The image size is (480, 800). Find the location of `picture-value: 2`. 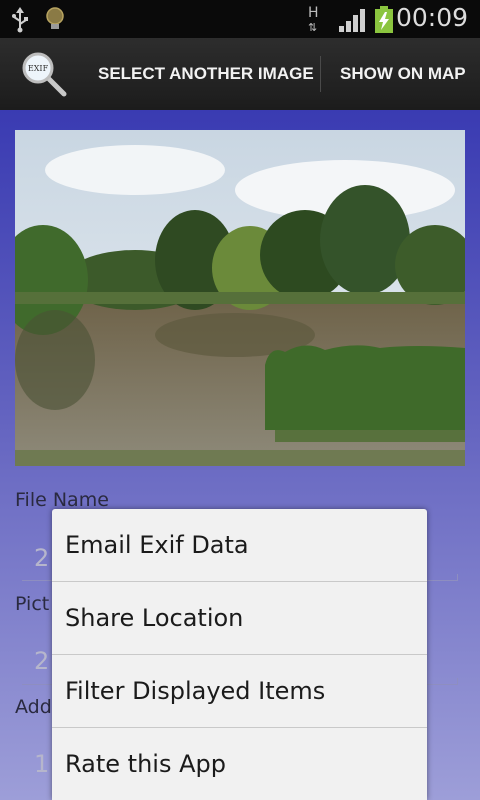

picture-value: 2 is located at coordinates (42, 661).